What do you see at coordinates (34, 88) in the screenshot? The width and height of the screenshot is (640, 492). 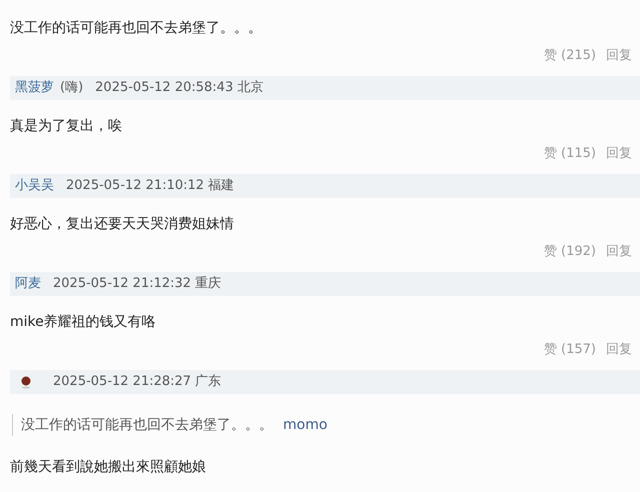 I see `user-link: 黑菠萝` at bounding box center [34, 88].